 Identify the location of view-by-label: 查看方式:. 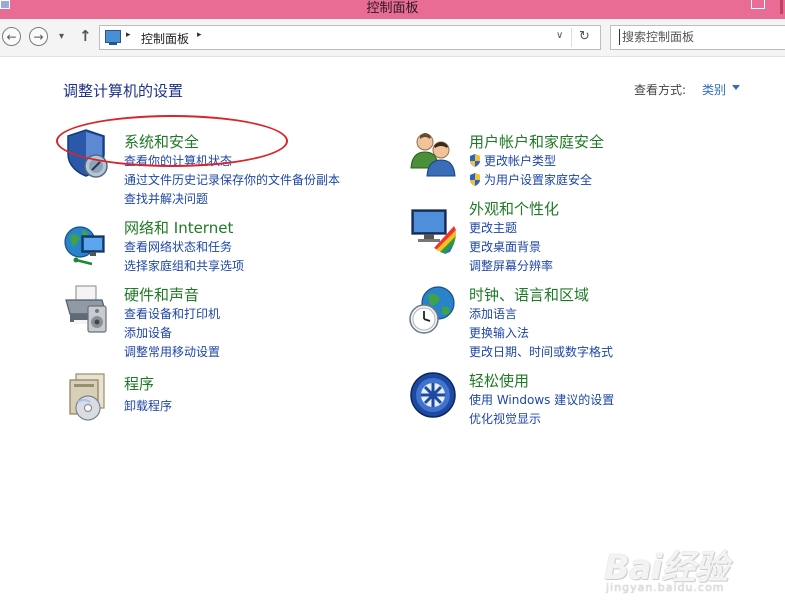
(660, 90).